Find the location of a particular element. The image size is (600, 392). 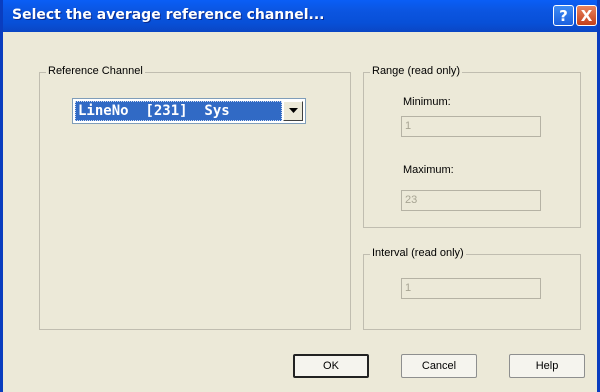

interval-field: 1 is located at coordinates (471, 288).